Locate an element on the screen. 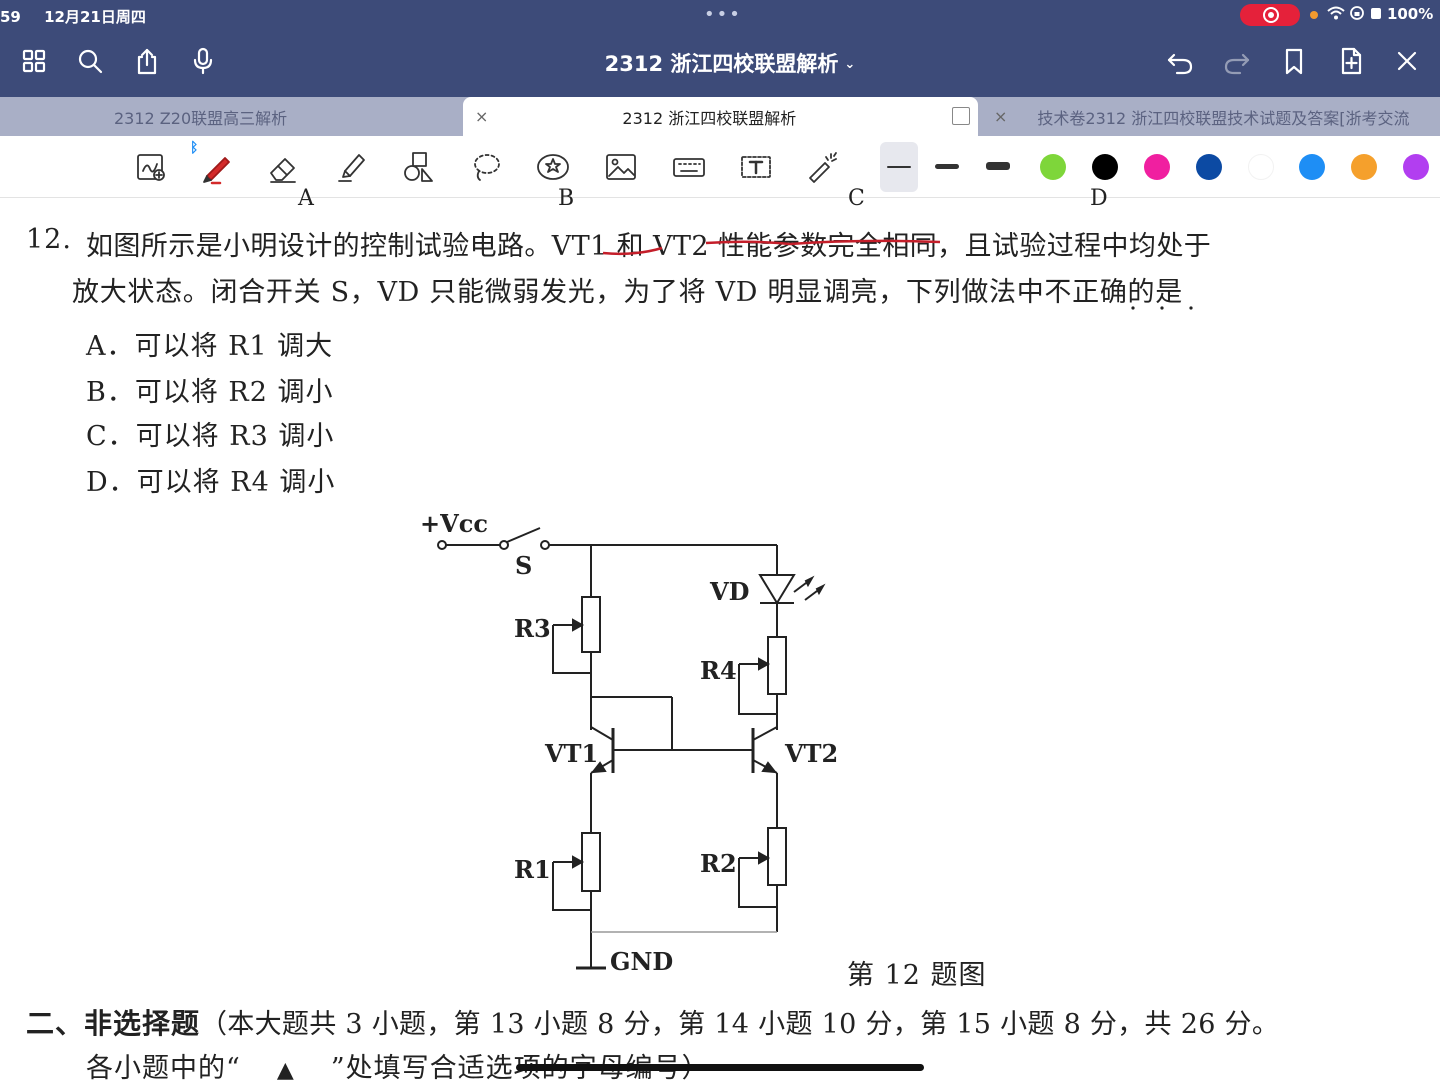 This screenshot has width=1440, height=1080. search-icon is located at coordinates (90, 61).